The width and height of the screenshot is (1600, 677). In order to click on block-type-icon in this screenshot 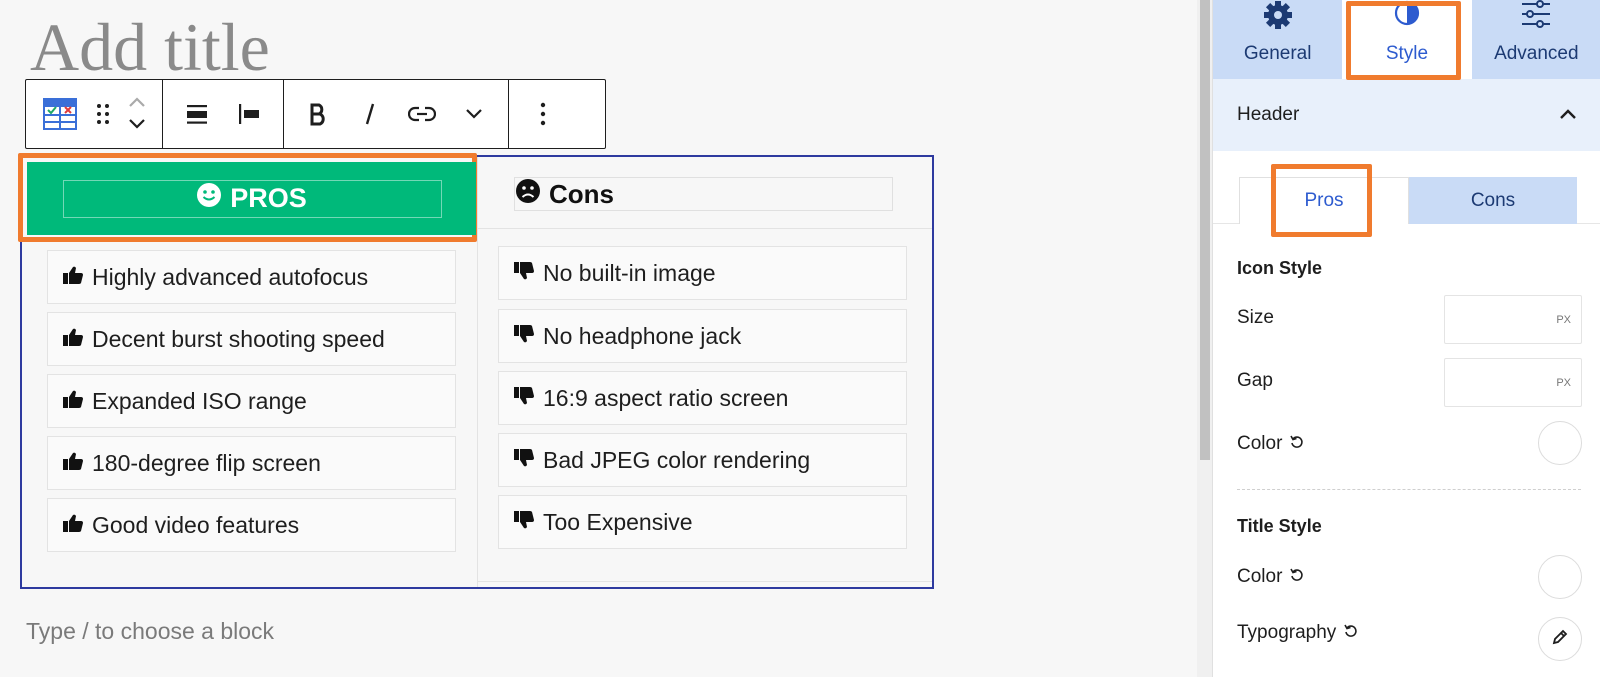, I will do `click(60, 114)`.